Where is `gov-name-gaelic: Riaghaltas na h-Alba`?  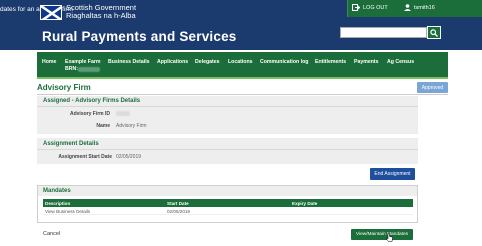 gov-name-gaelic: Riaghaltas na h-Alba is located at coordinates (101, 15).